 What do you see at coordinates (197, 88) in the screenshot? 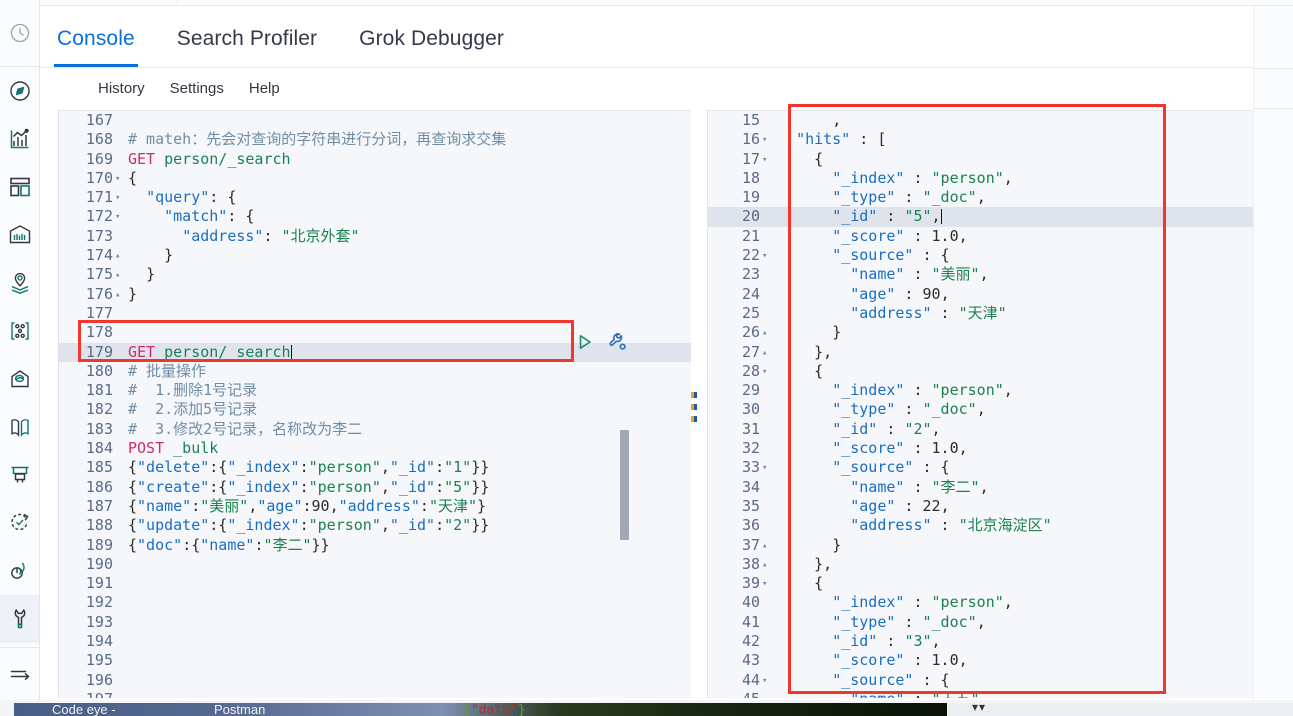
I see `submenu-settings: Settings` at bounding box center [197, 88].